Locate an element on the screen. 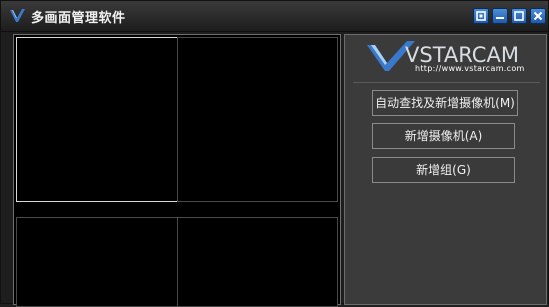 The image size is (549, 307). restore-icon is located at coordinates (481, 16).